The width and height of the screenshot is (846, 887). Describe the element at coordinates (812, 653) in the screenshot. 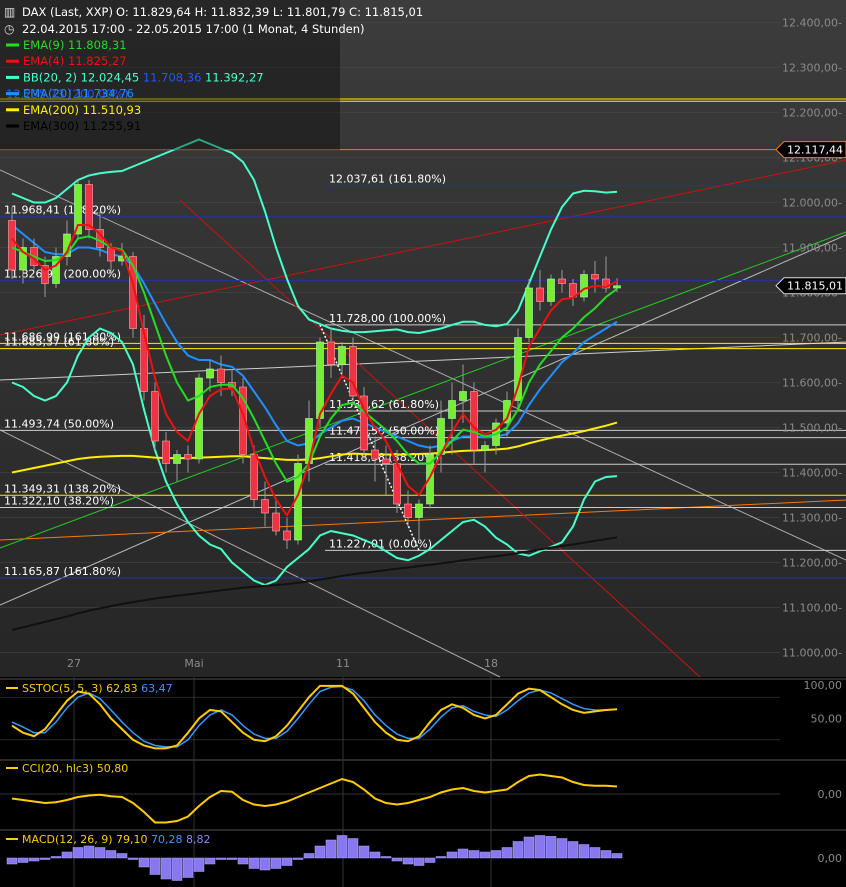

I see `y-axis-tick-label: 11.000,00-` at that location.